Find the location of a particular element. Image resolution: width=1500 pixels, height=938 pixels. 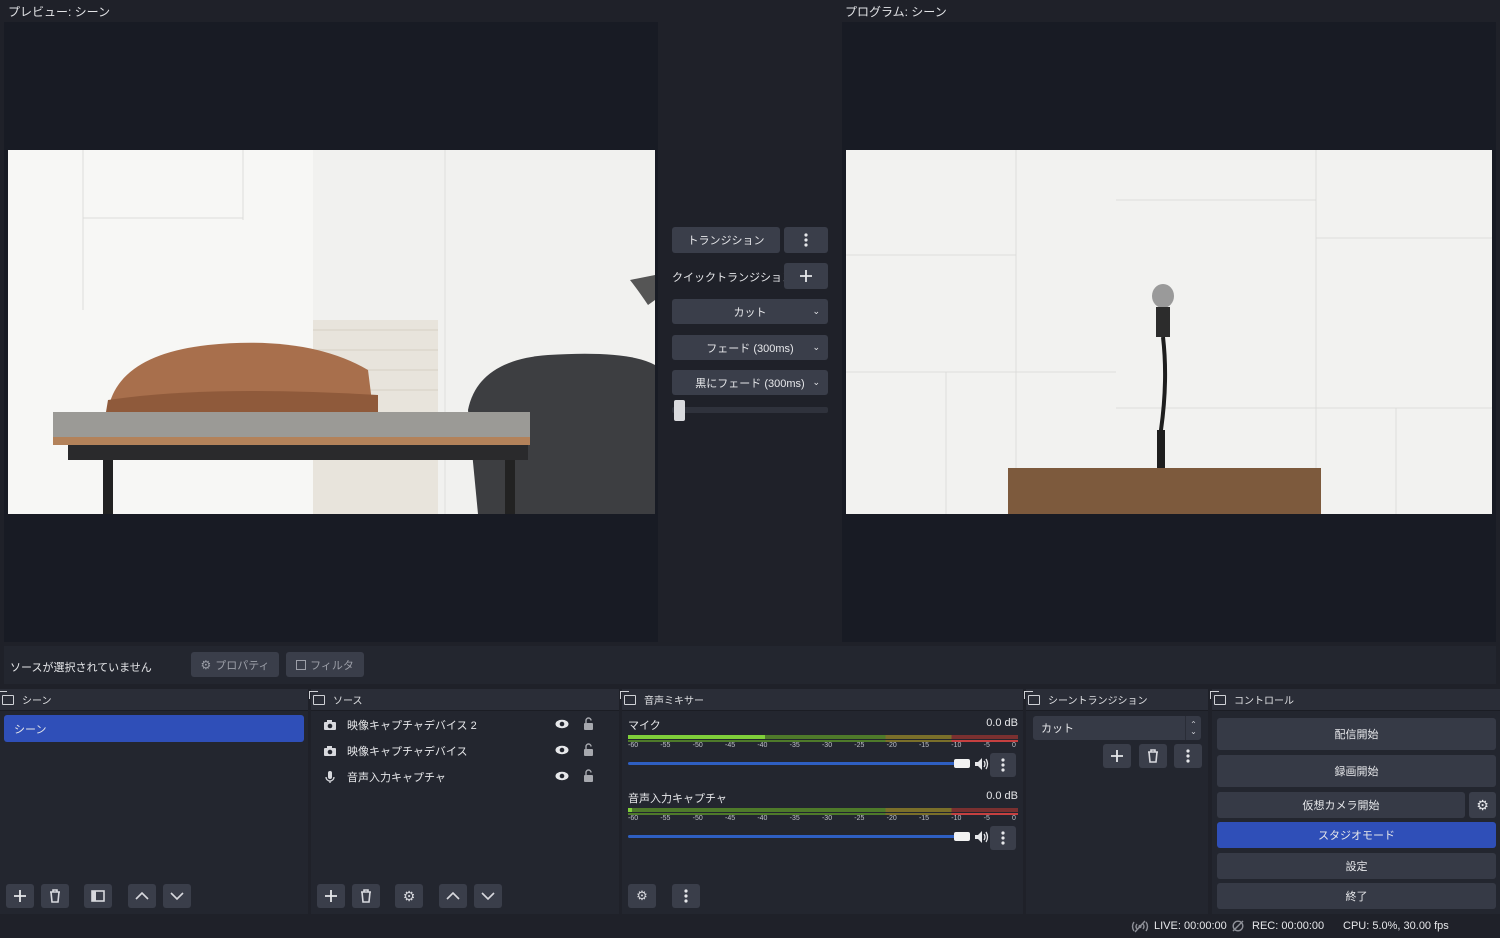

remove-scene-button is located at coordinates (55, 896).